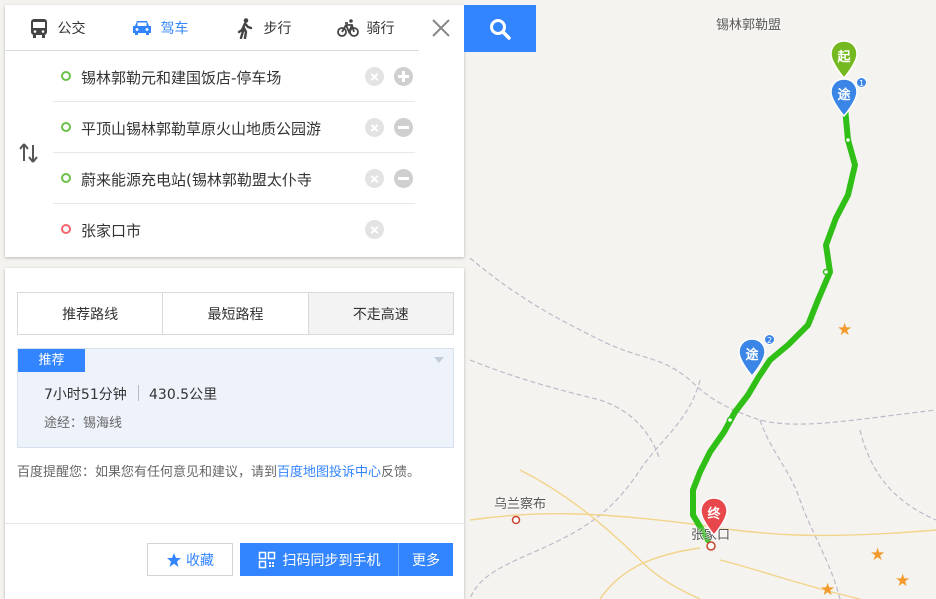 This screenshot has height=599, width=936. What do you see at coordinates (56, 27) in the screenshot?
I see `tab-bus: 公交` at bounding box center [56, 27].